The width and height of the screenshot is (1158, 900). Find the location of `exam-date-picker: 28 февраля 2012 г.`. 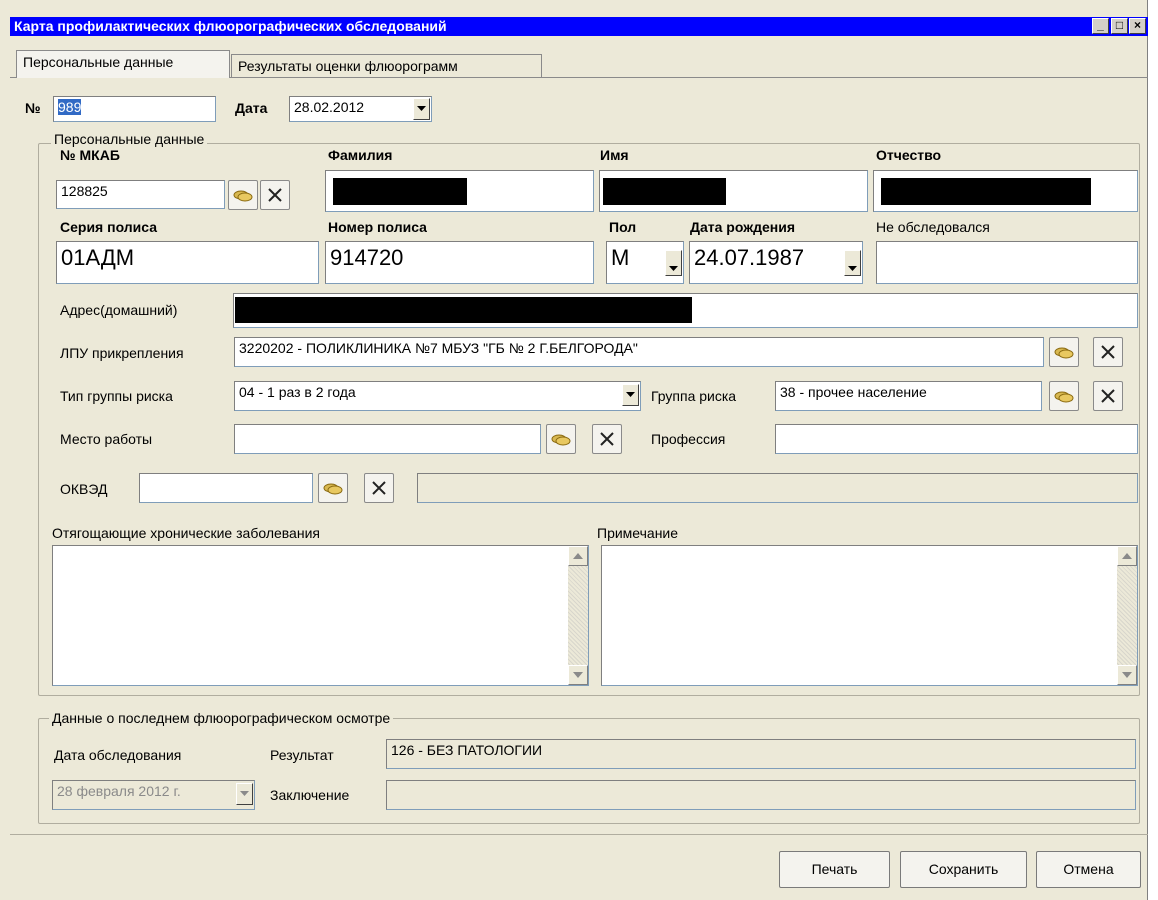

exam-date-picker: 28 февраля 2012 г. is located at coordinates (153, 795).